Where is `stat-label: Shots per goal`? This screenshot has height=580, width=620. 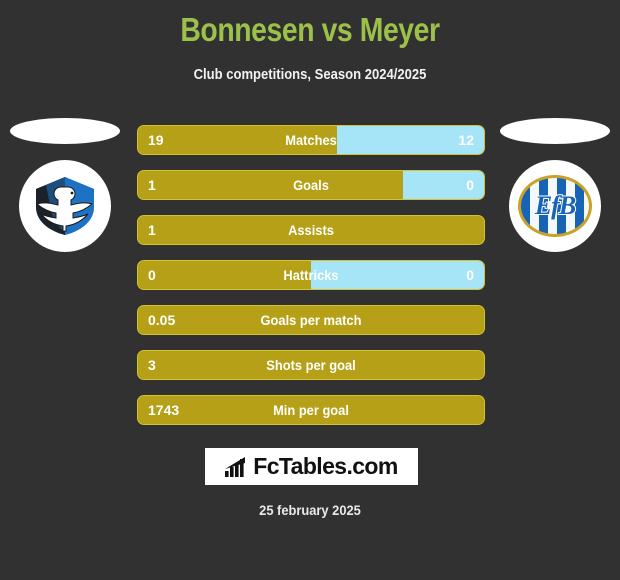 stat-label: Shots per goal is located at coordinates (311, 365).